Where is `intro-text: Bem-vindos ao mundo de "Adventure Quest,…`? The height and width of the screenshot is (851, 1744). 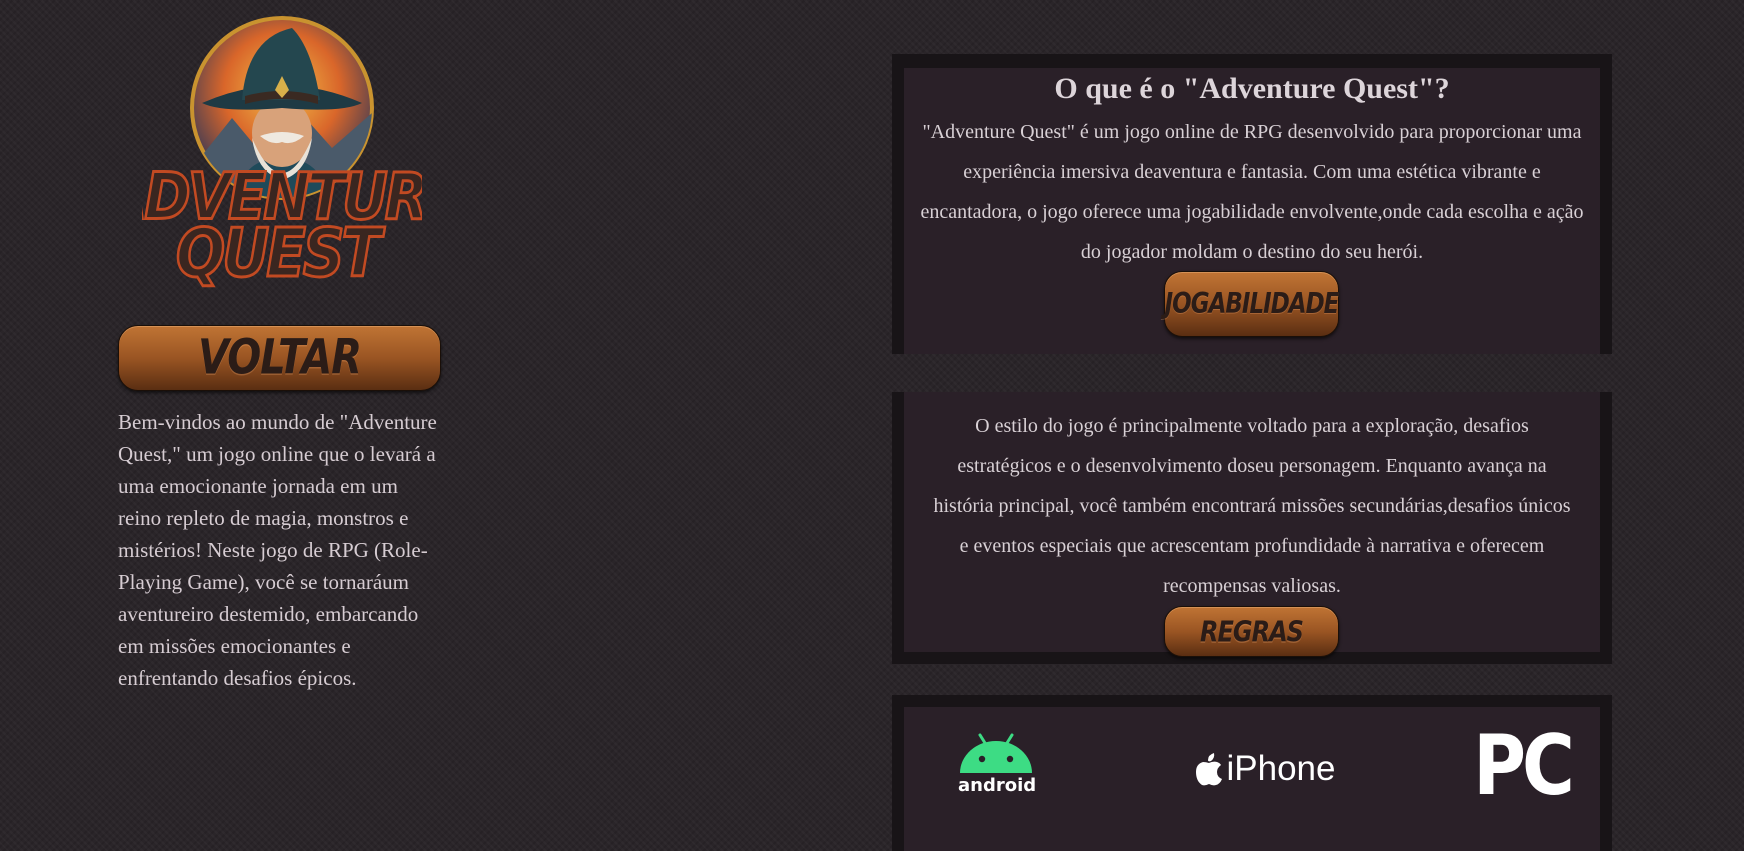
intro-text: Bem-vindos ao mundo de "Adventure Quest,… is located at coordinates (277, 550).